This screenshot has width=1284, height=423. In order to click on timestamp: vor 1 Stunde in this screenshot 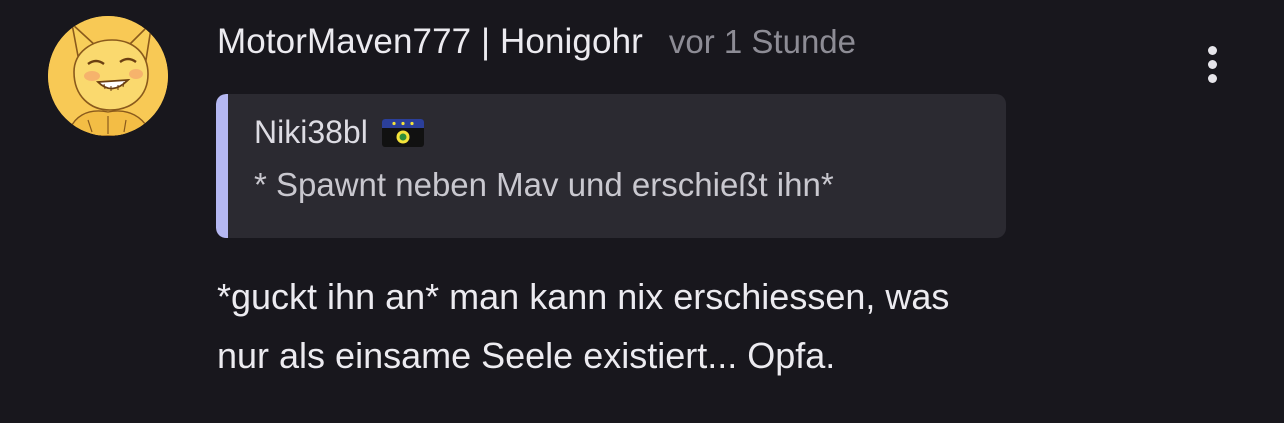, I will do `click(762, 41)`.